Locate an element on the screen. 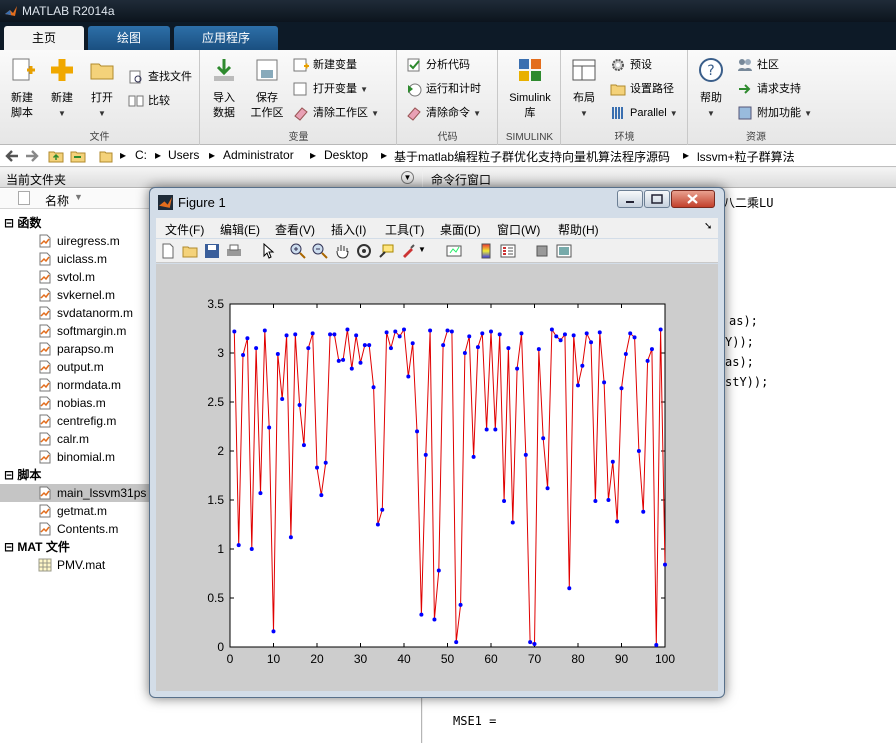 The width and height of the screenshot is (896, 743). open-variable-button: 打开变量 ▼ is located at coordinates (330, 89).